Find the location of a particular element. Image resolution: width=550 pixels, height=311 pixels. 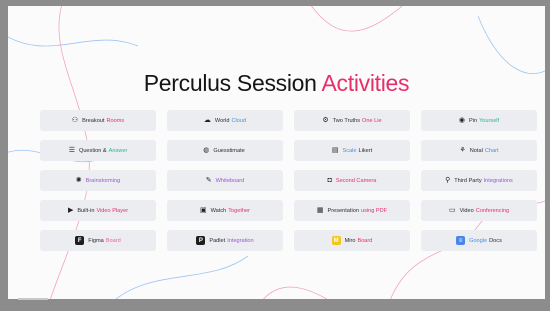

pin-icon: ◉ is located at coordinates (461, 120).